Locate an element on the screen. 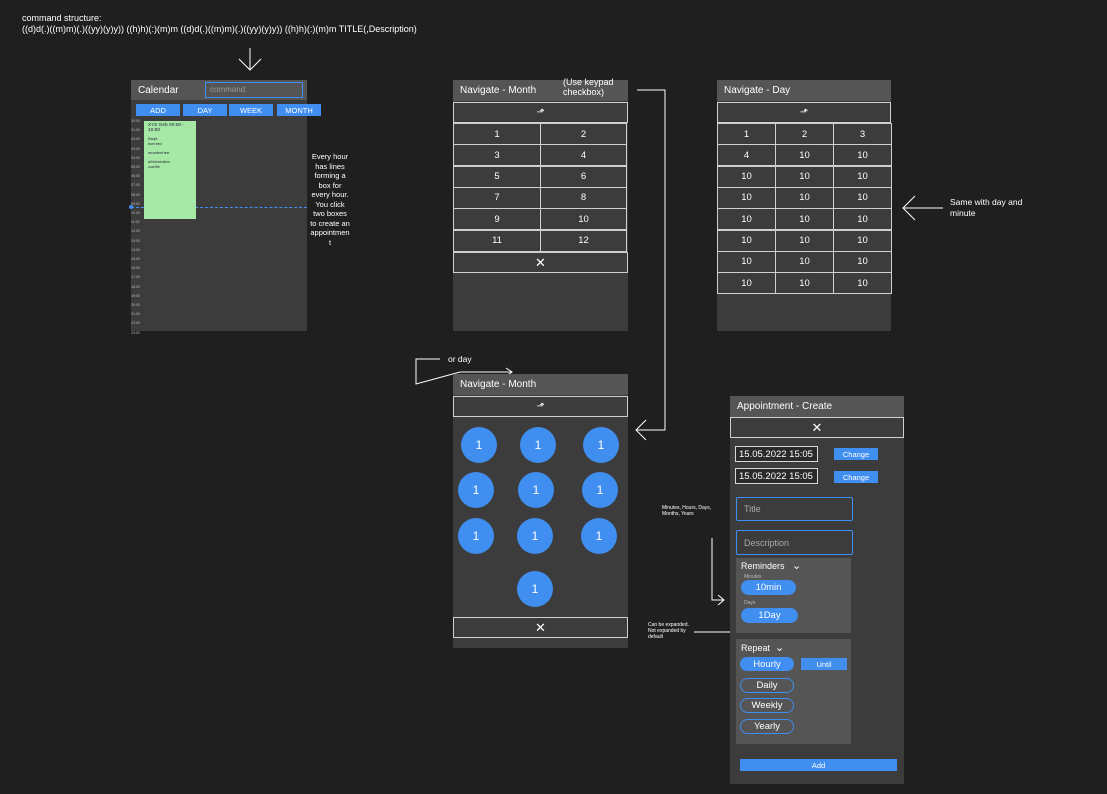 This screenshot has height=794, width=1107. hour-label: 17:00 is located at coordinates (135, 277).